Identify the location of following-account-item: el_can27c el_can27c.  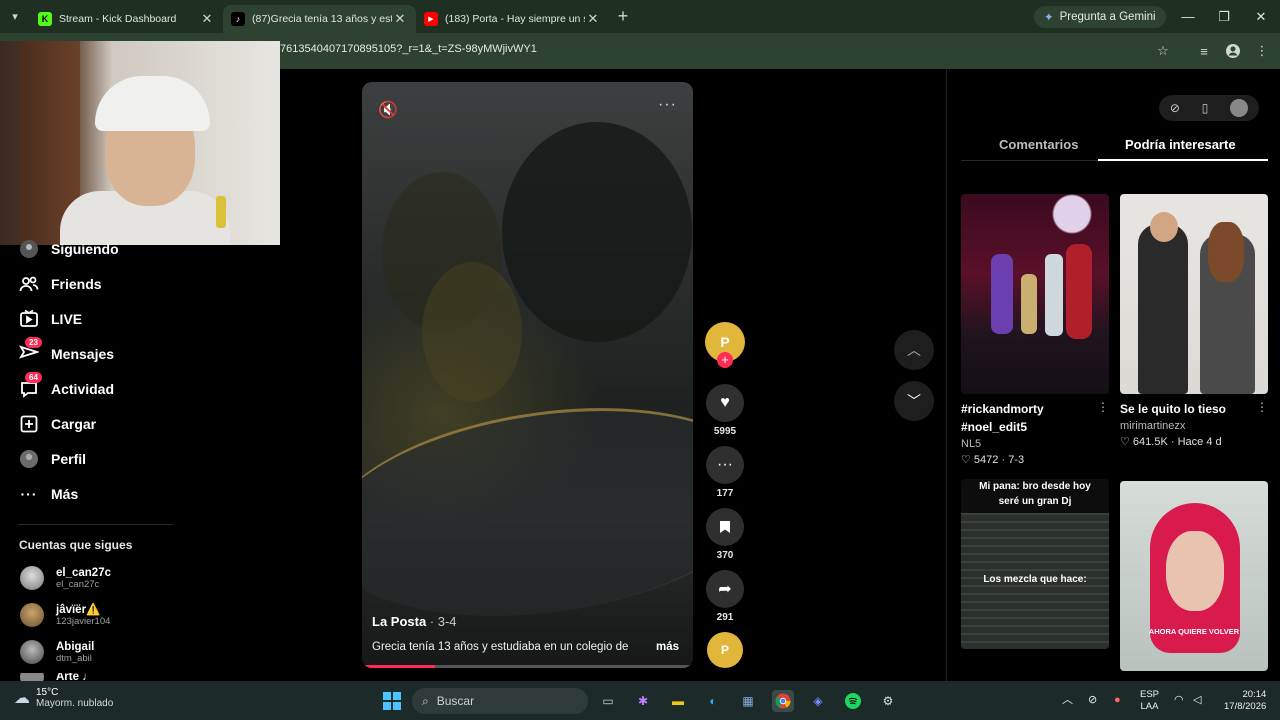
(65, 578).